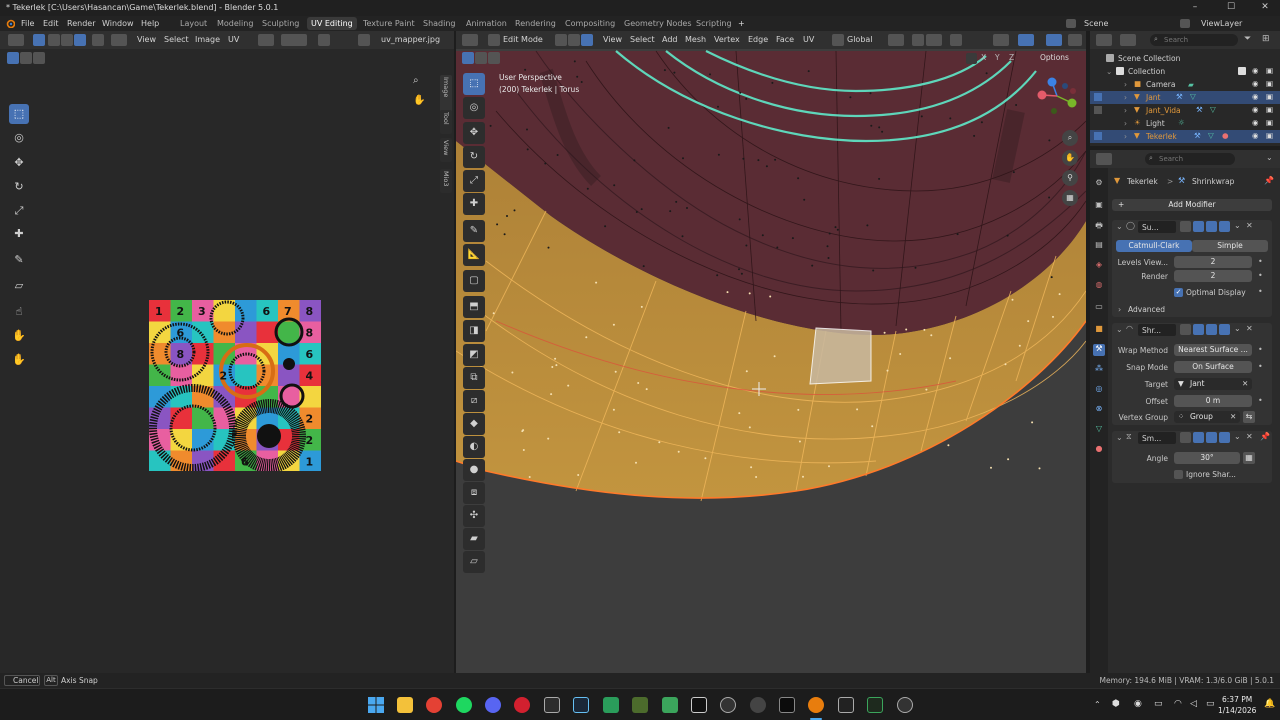 The height and width of the screenshot is (720, 1280). Describe the element at coordinates (1099, 266) in the screenshot. I see `scene-tab-icon: ◈` at that location.